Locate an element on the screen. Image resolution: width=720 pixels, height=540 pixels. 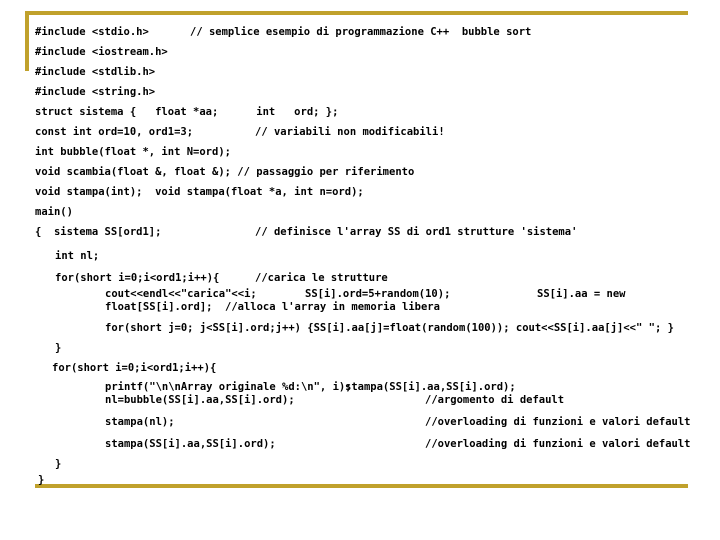
code-segment: #include <iostream.h> is located at coordinates (101, 52).